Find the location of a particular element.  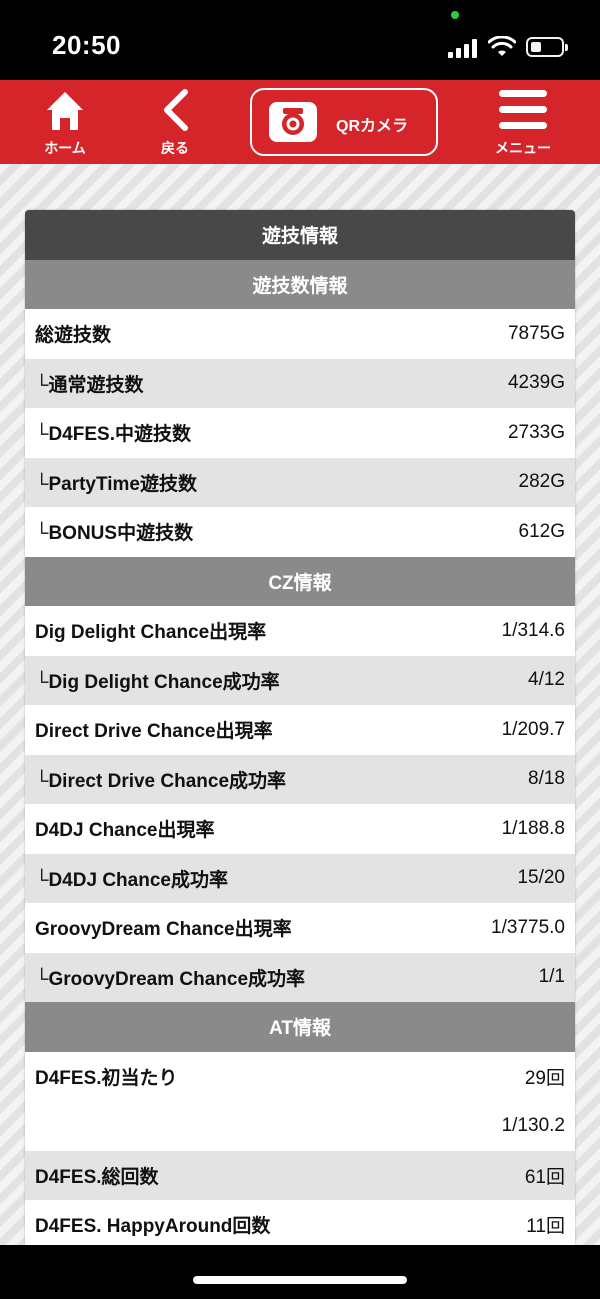

row-label: └D4DJ Chance成功率 is located at coordinates (131, 880).